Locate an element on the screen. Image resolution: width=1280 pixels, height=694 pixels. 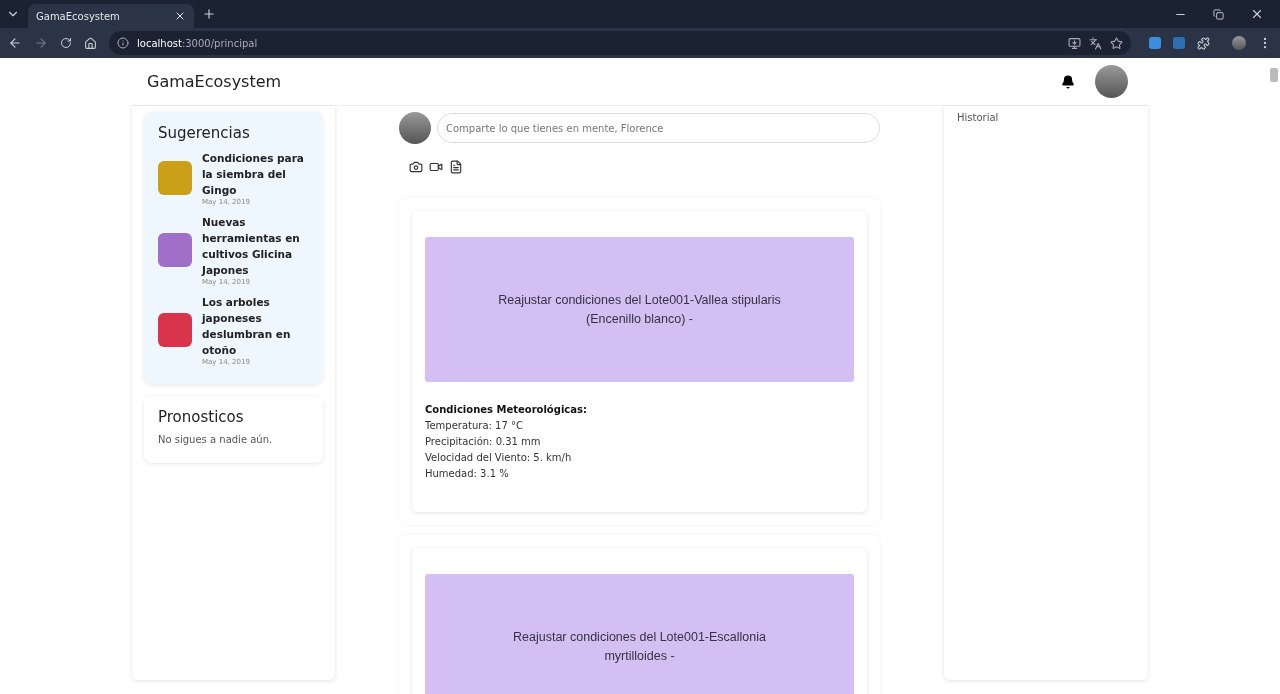
restore-icon is located at coordinates (1218, 14).